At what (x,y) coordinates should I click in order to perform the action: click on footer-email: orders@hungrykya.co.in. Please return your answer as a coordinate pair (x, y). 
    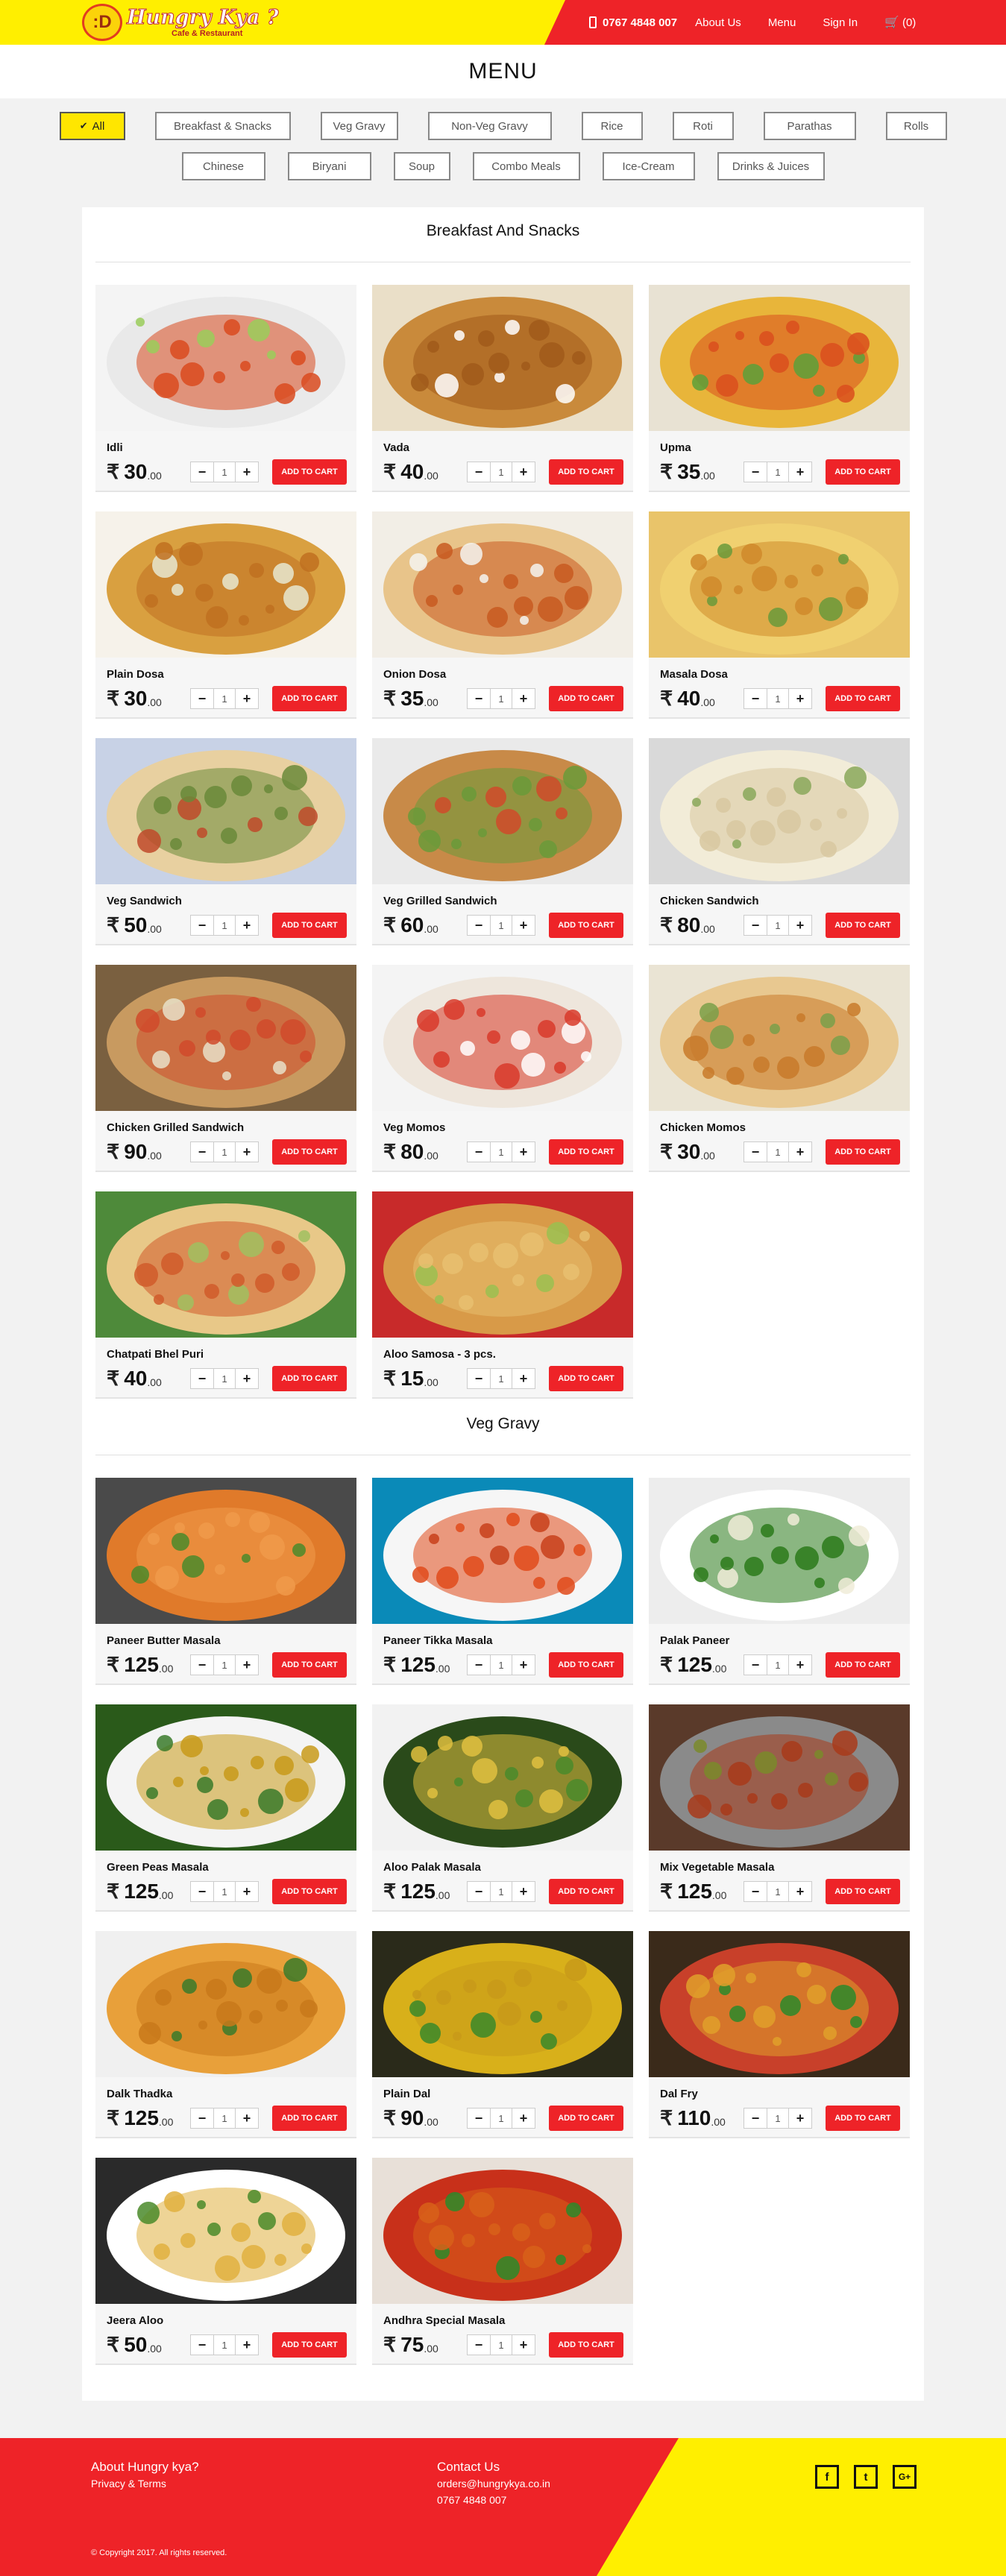
    Looking at the image, I should click on (494, 2483).